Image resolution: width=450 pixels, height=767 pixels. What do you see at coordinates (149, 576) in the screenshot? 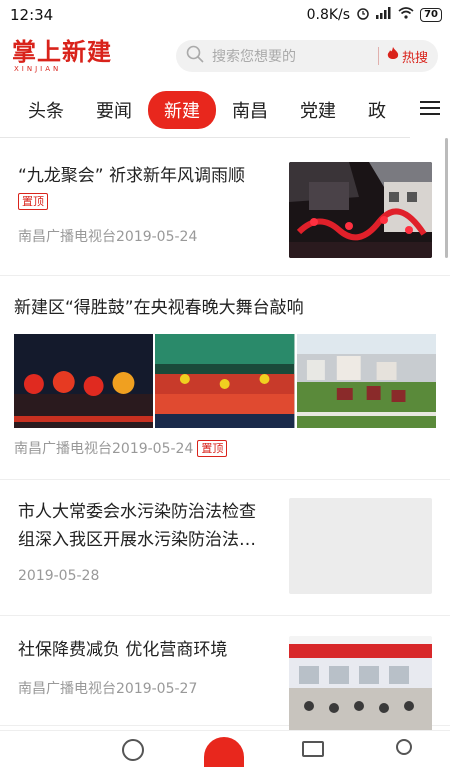
I see `news-meta: 2019-05-28` at bounding box center [149, 576].